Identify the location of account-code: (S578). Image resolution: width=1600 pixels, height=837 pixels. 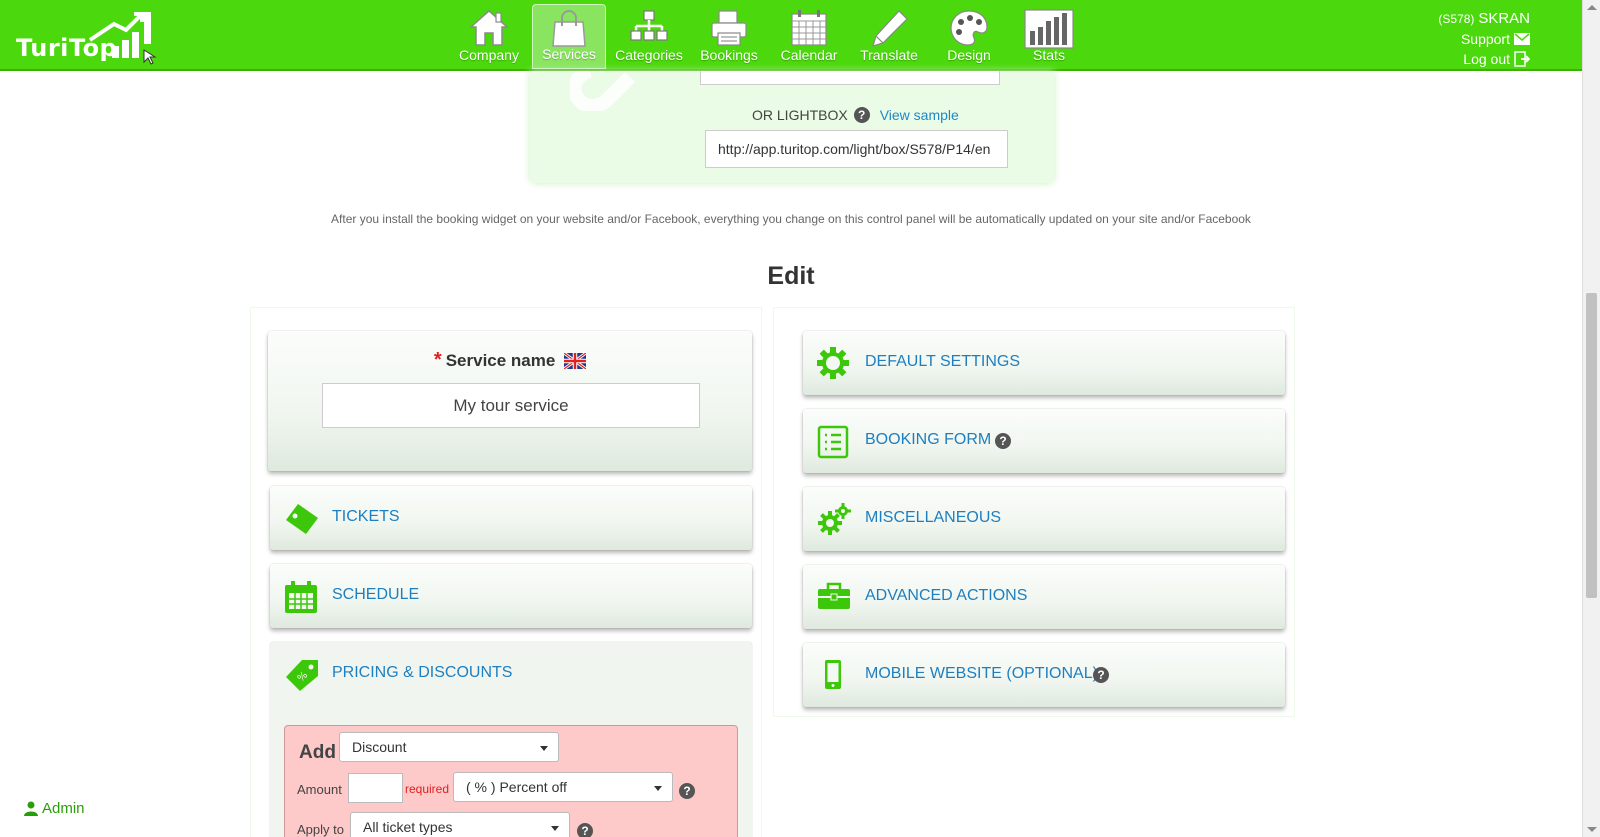
(1456, 19).